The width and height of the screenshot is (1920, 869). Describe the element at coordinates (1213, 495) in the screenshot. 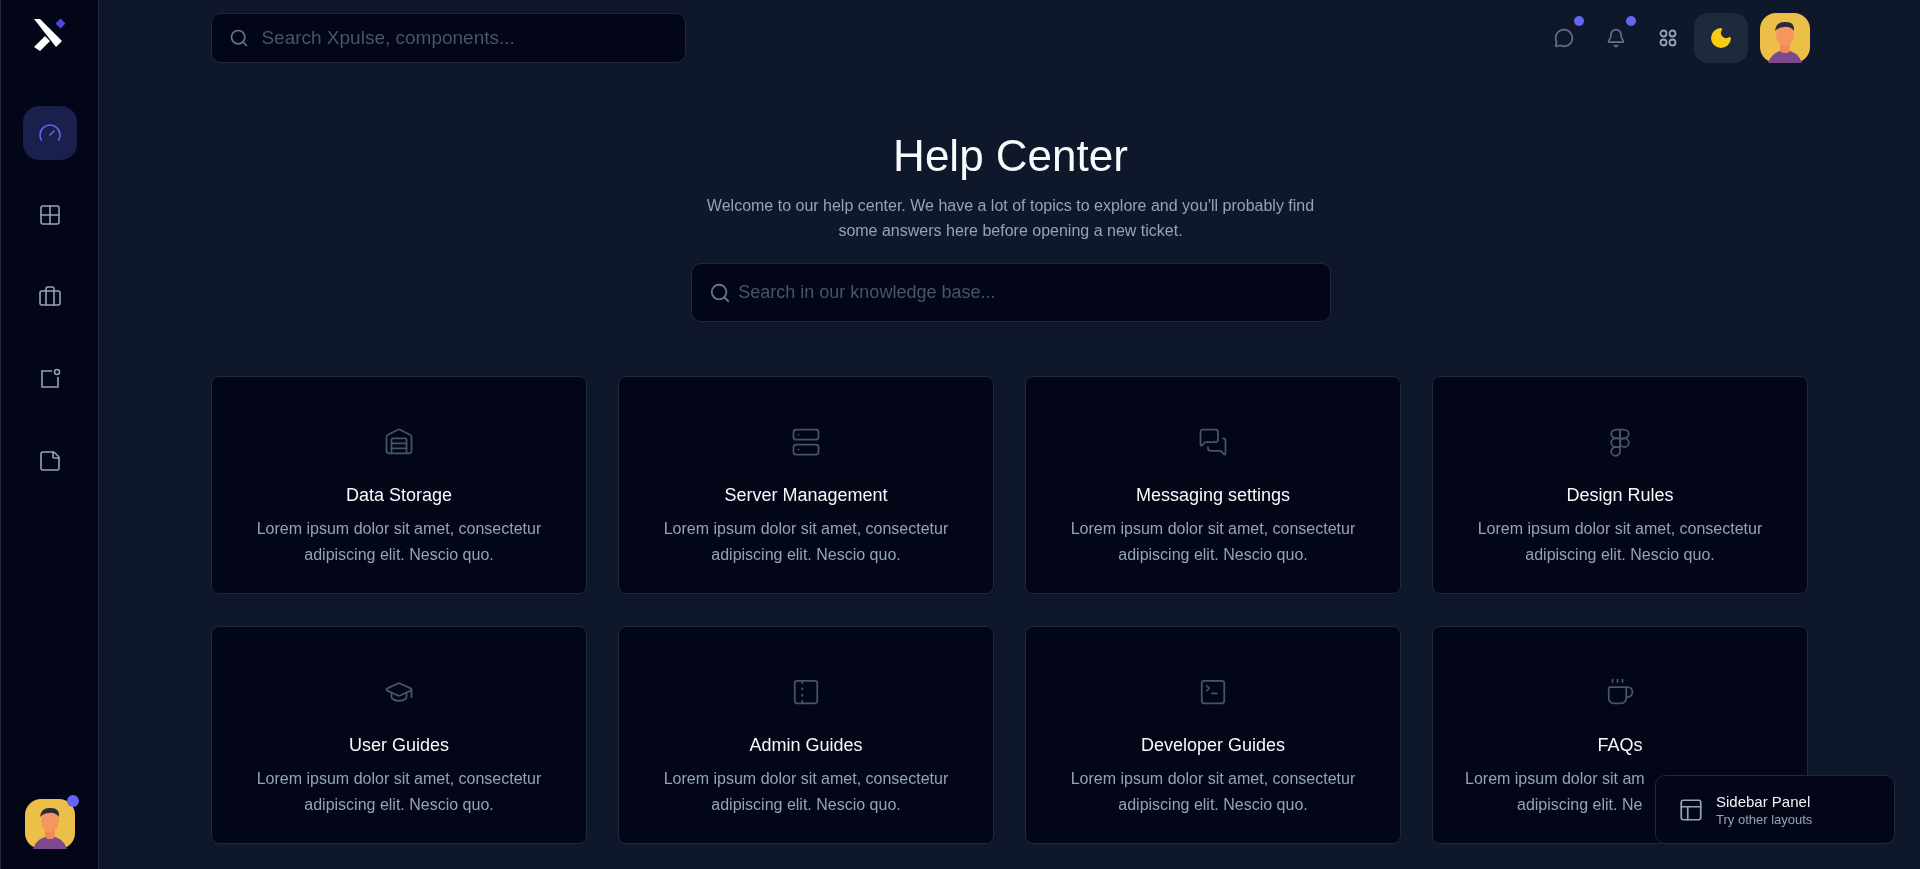

I see `card-title: Messaging settings` at that location.